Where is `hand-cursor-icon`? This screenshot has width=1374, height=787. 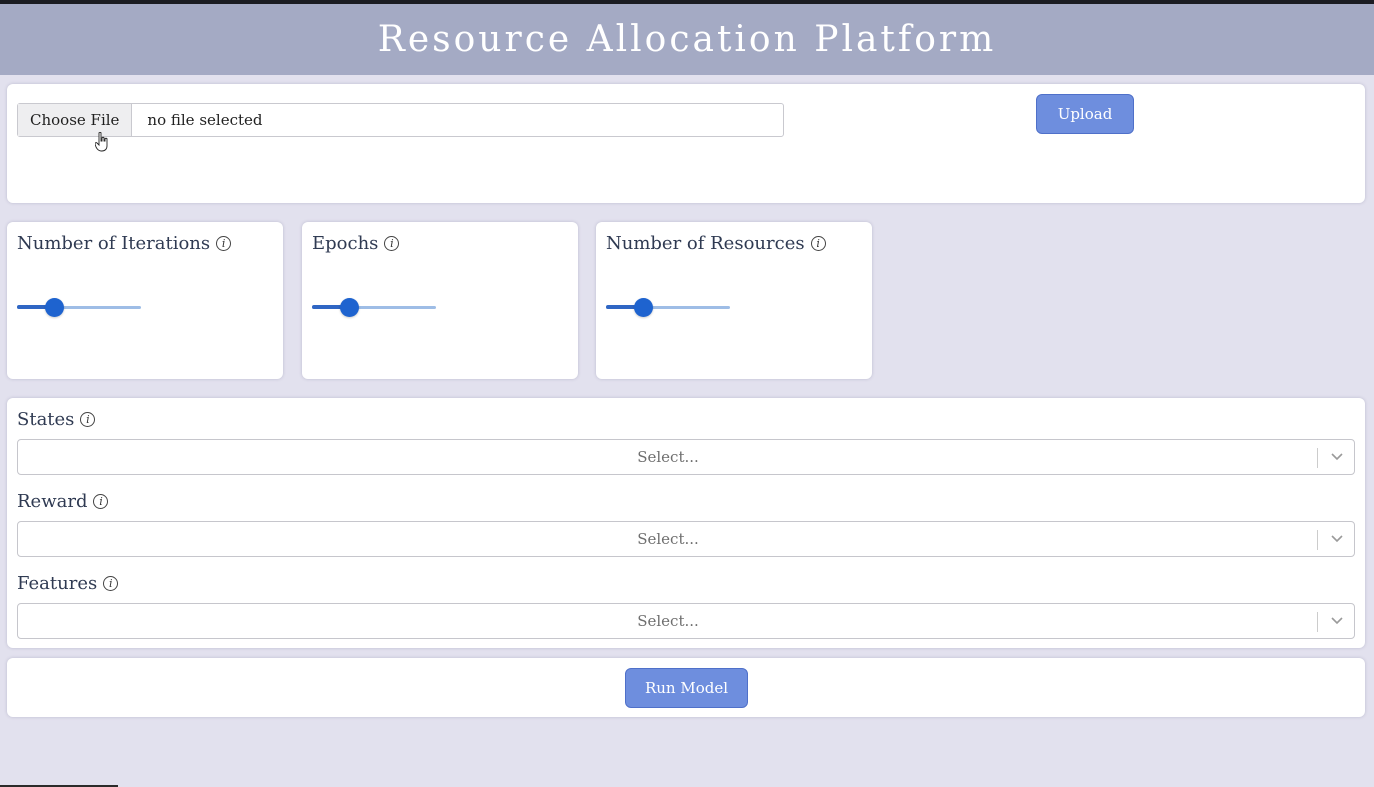
hand-cursor-icon is located at coordinates (101, 142).